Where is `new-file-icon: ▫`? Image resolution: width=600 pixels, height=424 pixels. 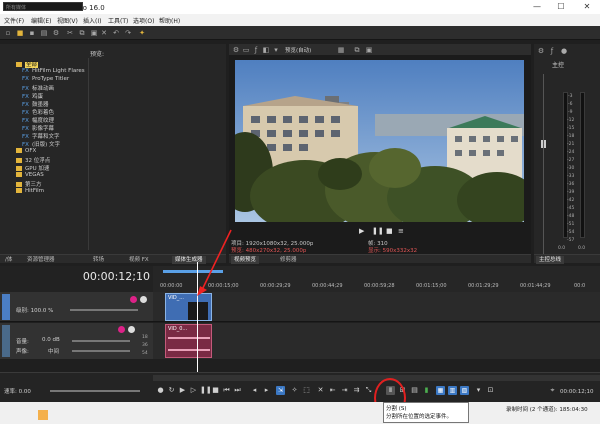 new-file-icon: ▫ is located at coordinates (8, 33).